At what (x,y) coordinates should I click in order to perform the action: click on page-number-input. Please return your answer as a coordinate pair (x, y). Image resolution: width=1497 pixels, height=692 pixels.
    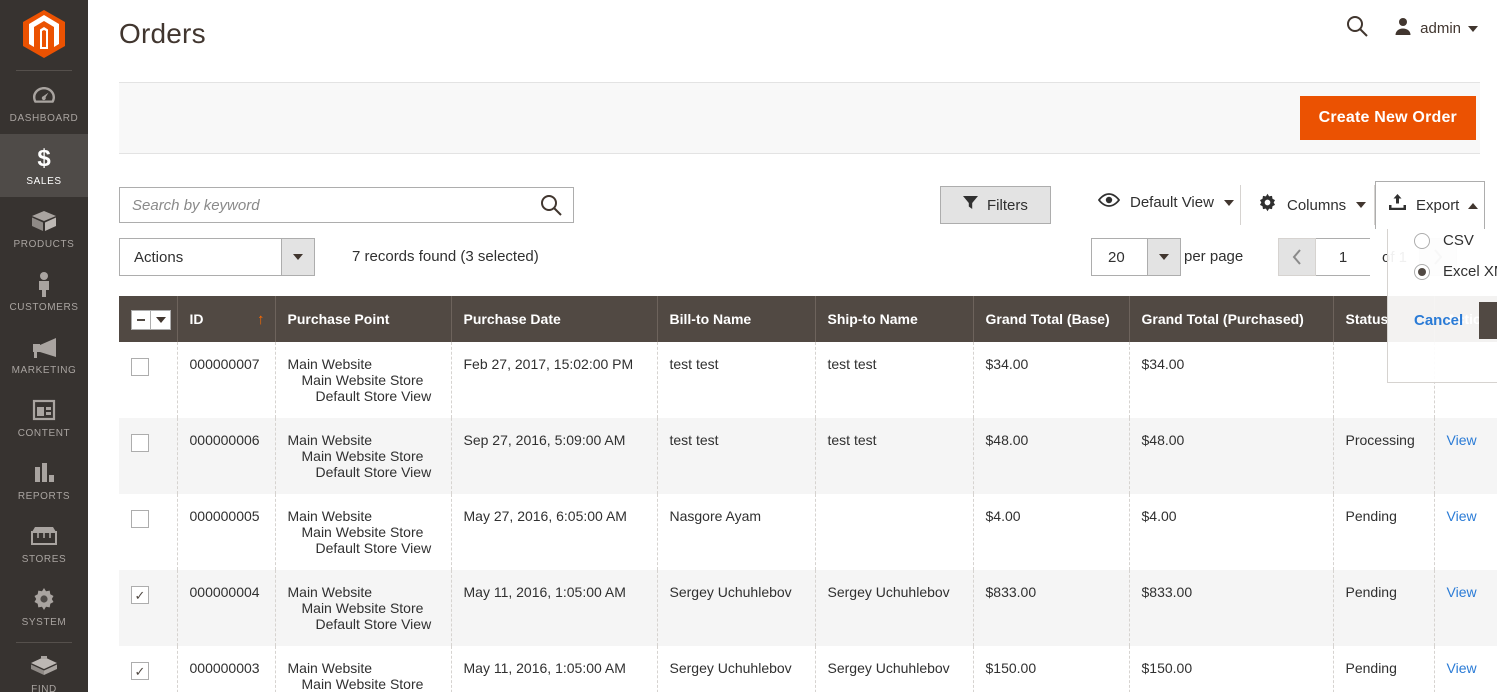
    Looking at the image, I should click on (1343, 257).